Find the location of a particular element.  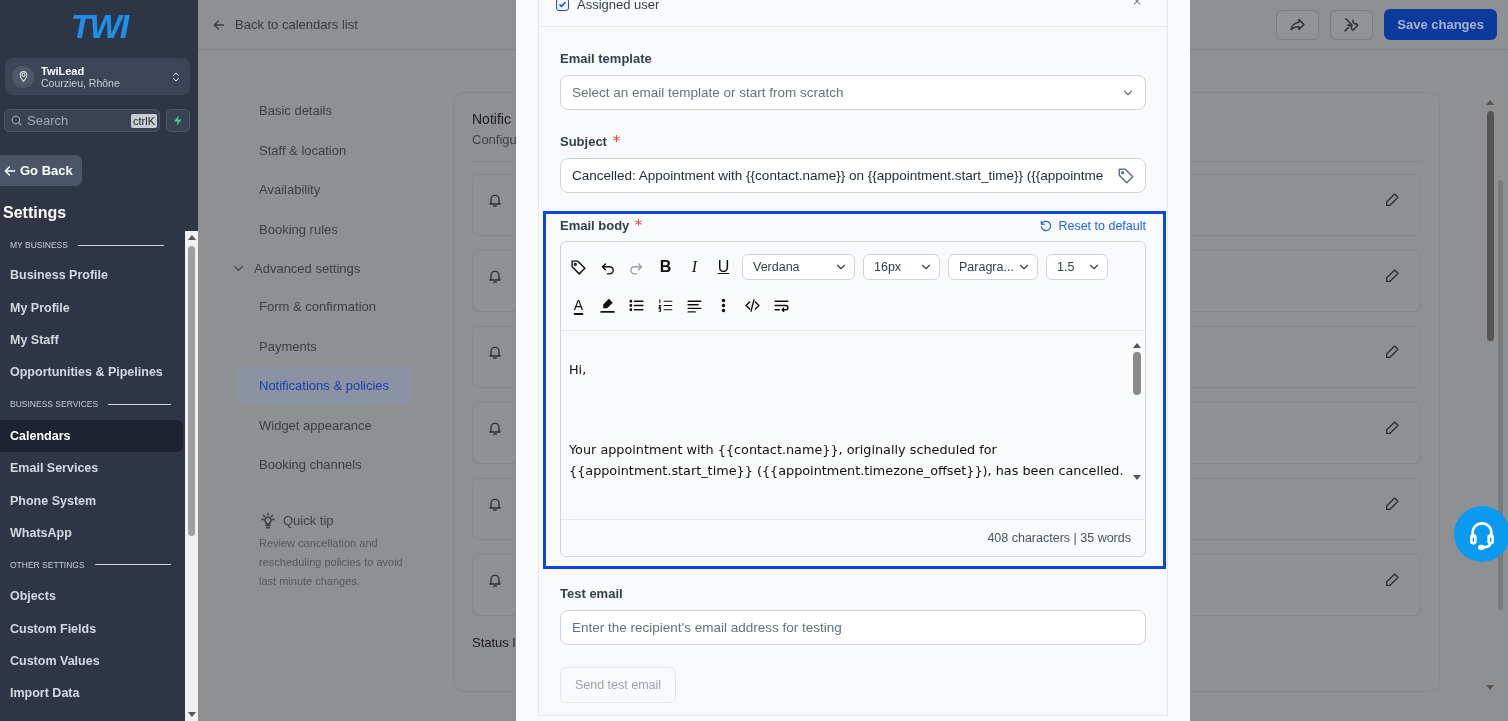

section-heading: MY BUSINESS is located at coordinates (39, 245).